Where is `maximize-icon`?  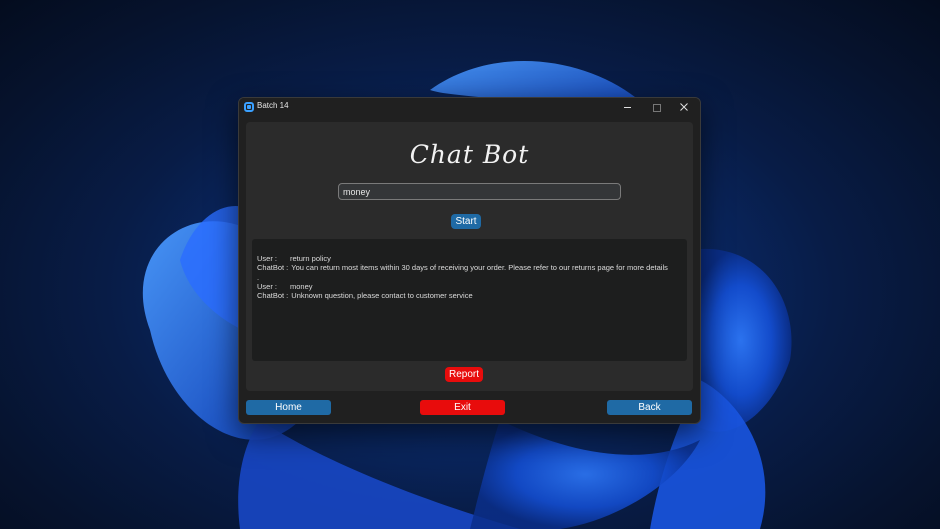 maximize-icon is located at coordinates (657, 108).